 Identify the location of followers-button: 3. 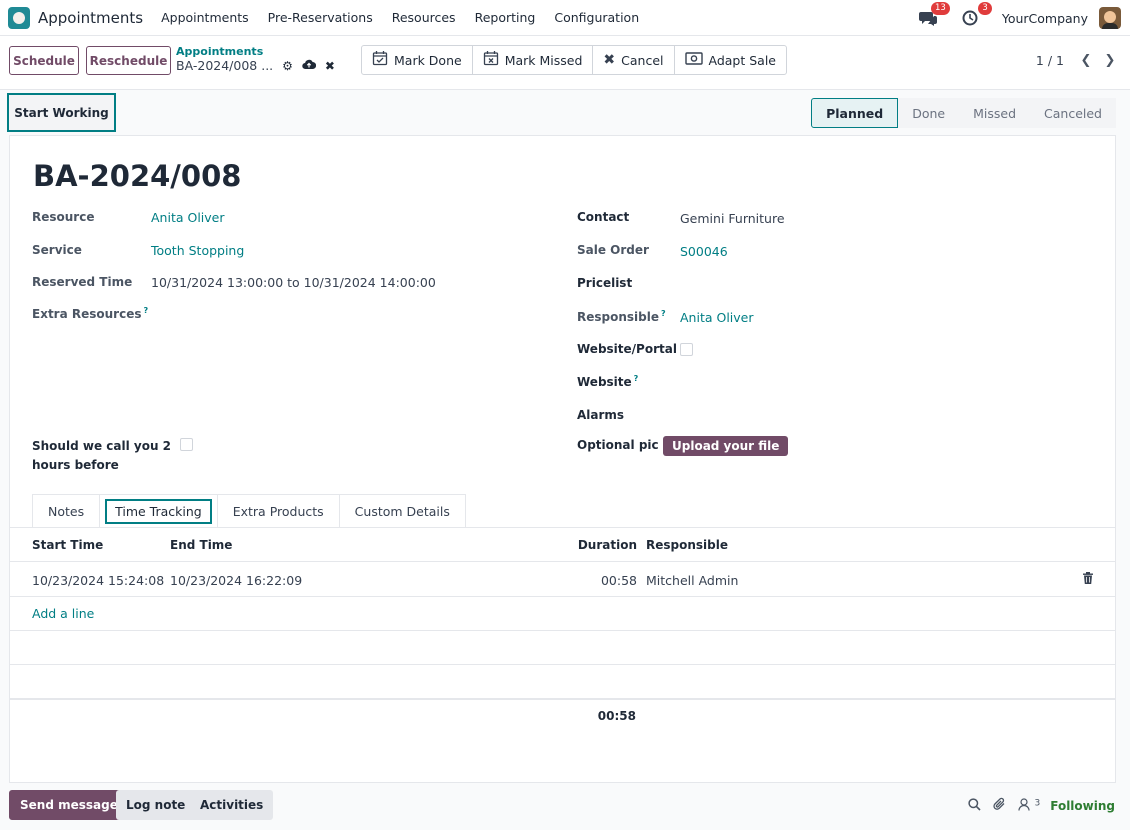
(1029, 806).